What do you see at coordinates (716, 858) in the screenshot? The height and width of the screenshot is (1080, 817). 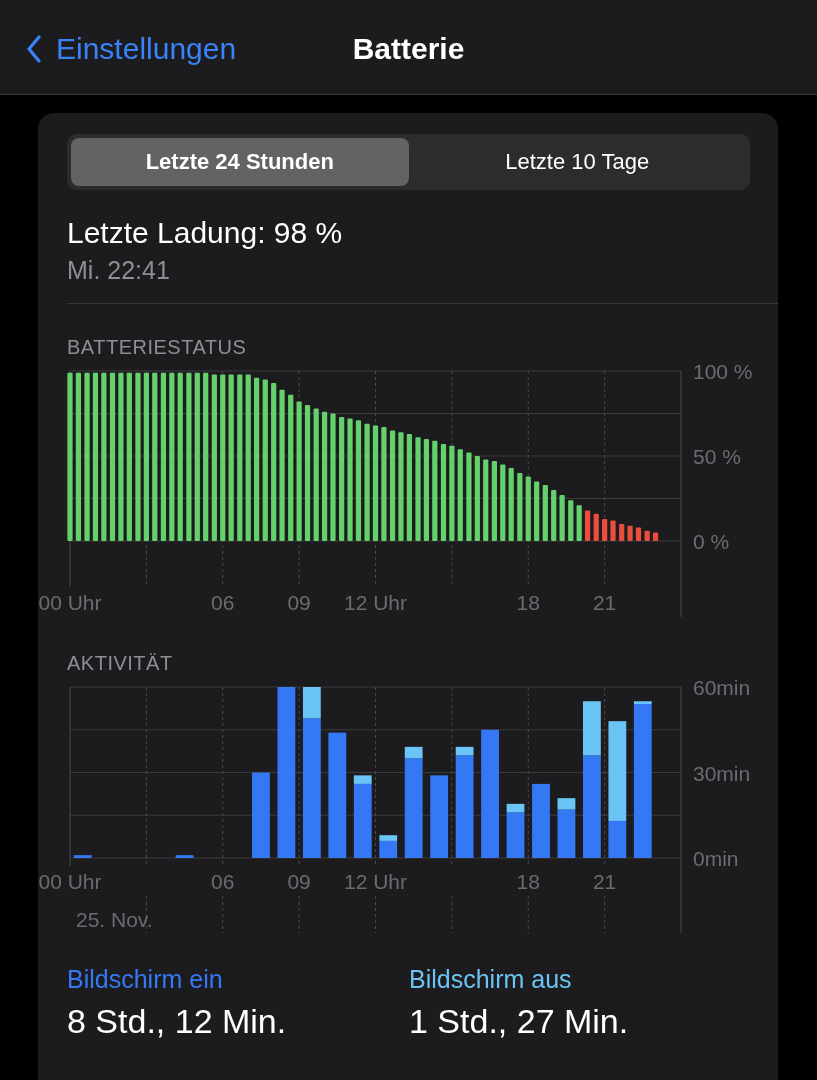 I see `axis-label: 0min` at bounding box center [716, 858].